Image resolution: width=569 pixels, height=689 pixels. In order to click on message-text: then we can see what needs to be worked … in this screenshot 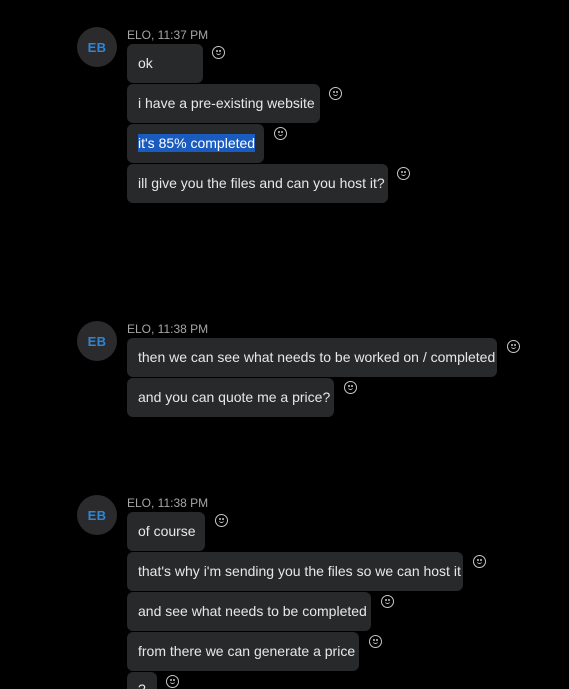, I will do `click(317, 357)`.